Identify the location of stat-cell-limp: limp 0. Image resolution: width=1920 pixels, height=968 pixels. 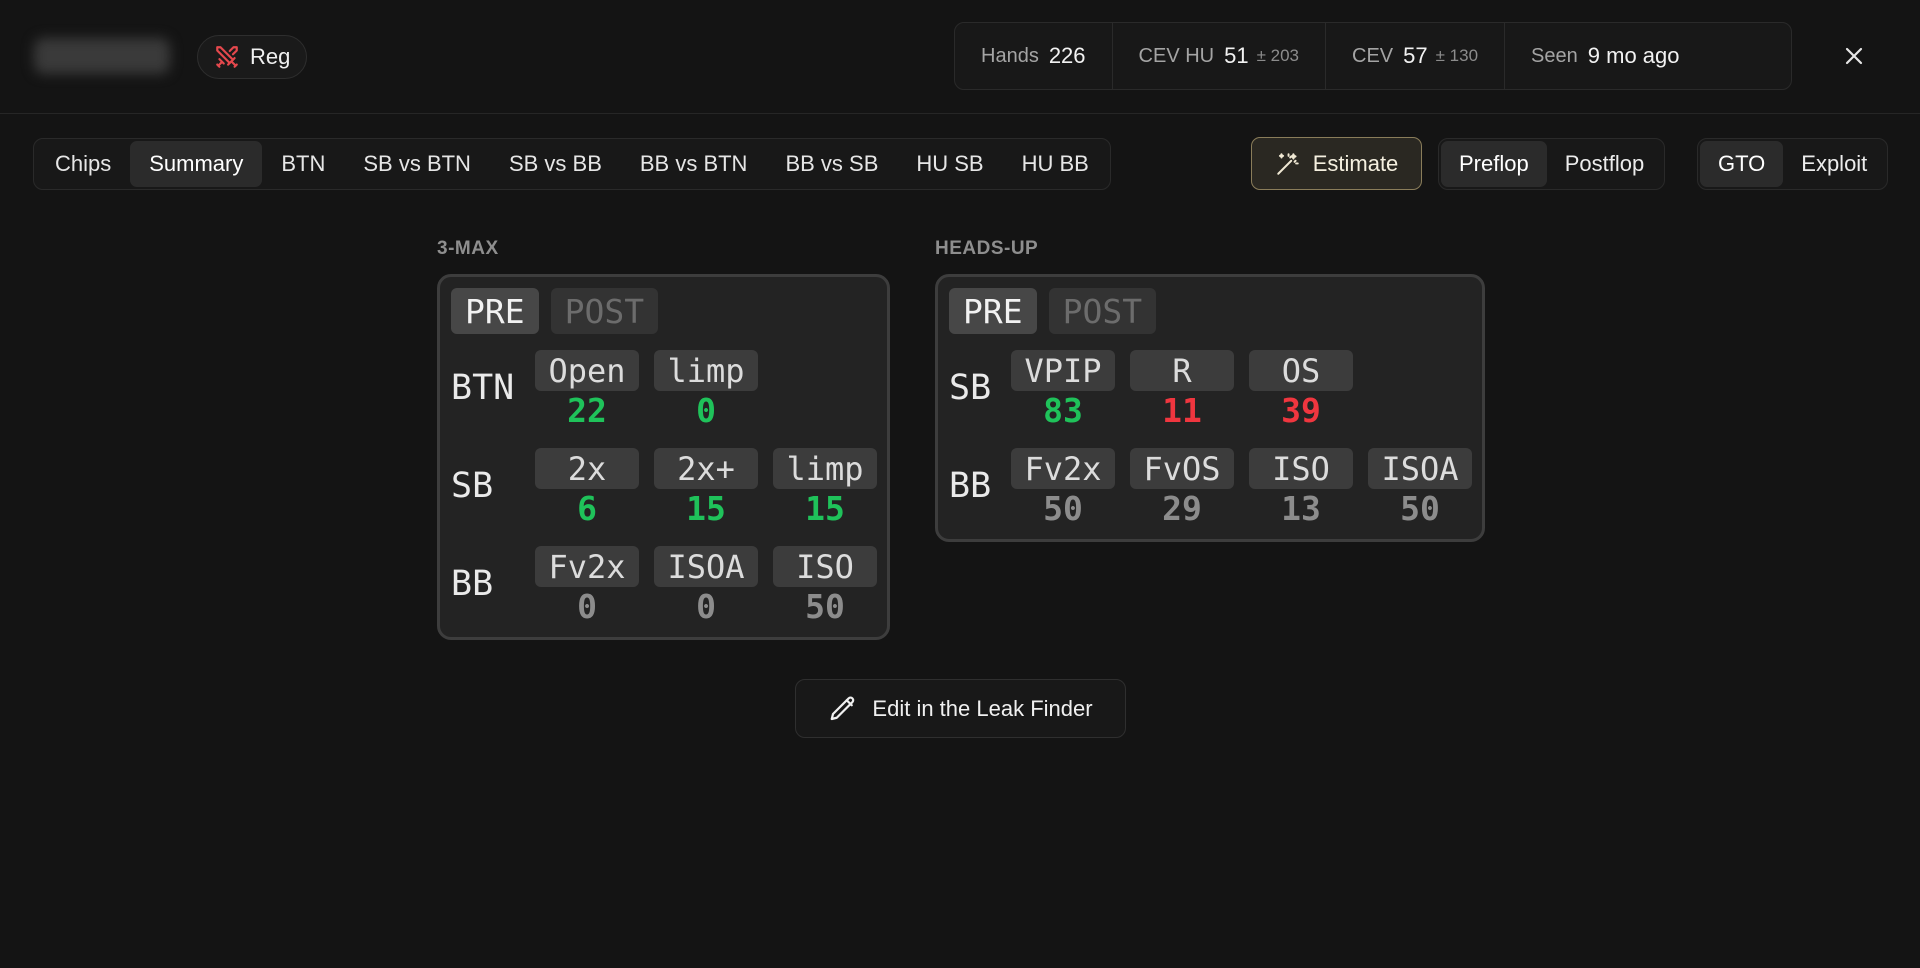
(706, 390).